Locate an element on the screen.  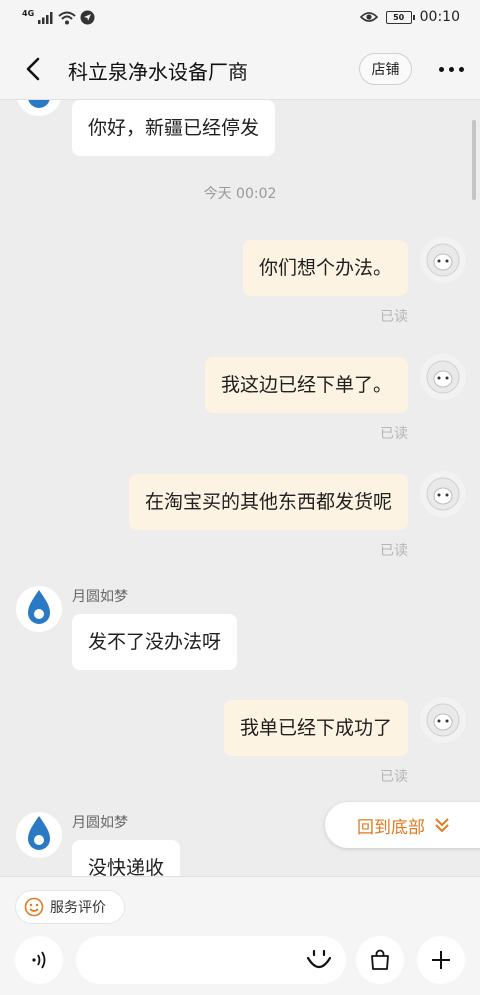
eye-icon is located at coordinates (368, 17).